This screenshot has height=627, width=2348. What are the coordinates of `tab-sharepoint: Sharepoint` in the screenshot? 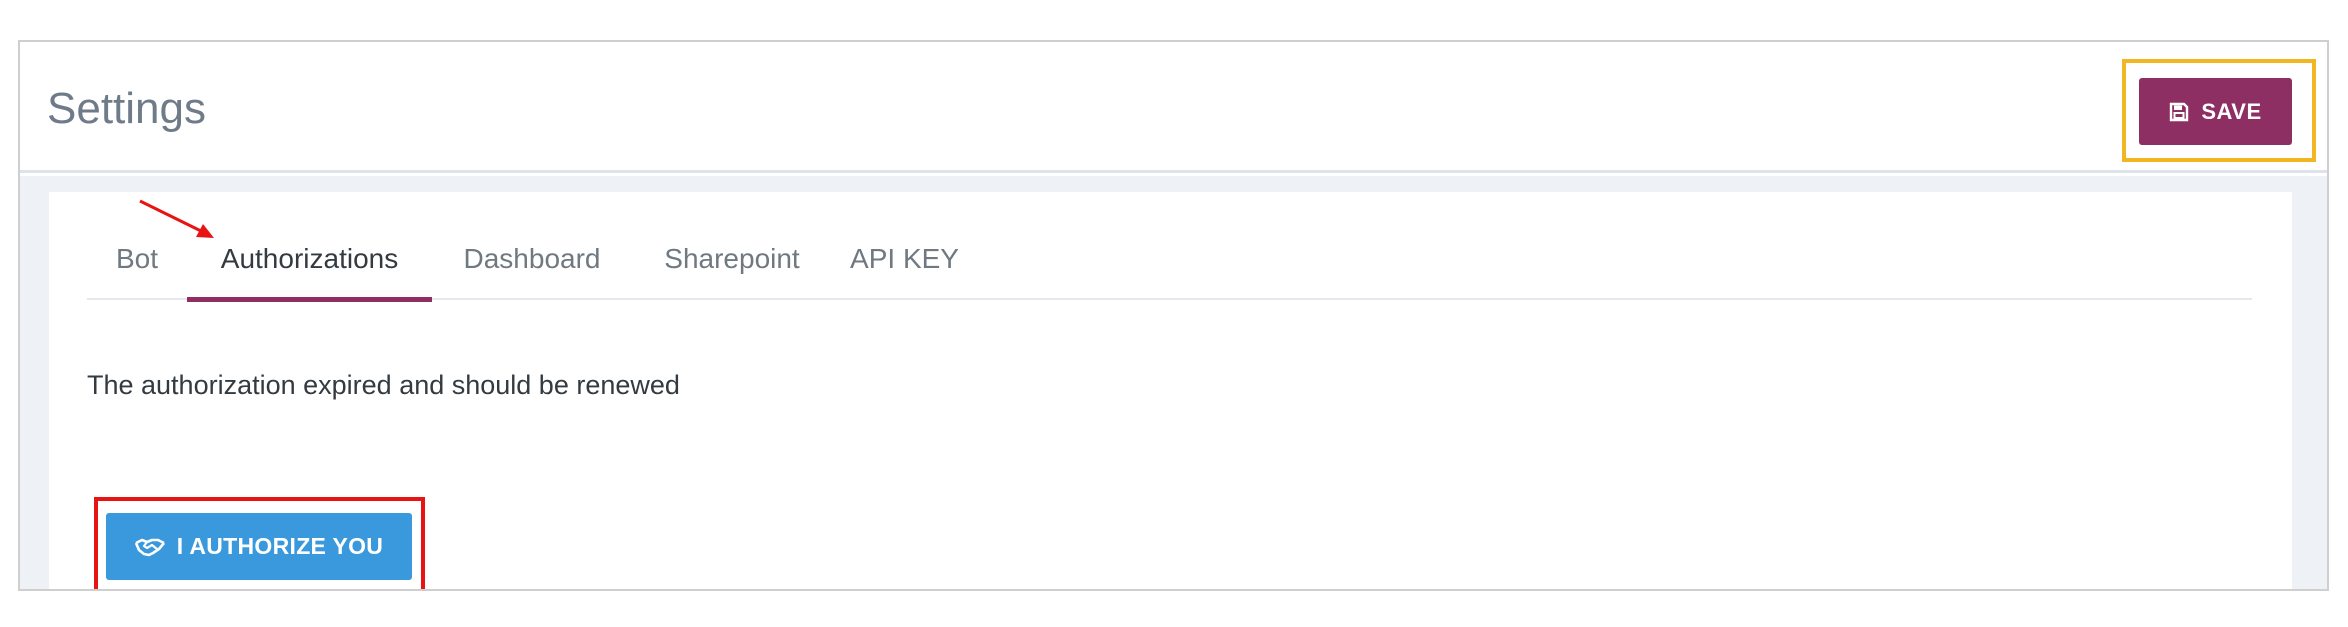 It's located at (732, 266).